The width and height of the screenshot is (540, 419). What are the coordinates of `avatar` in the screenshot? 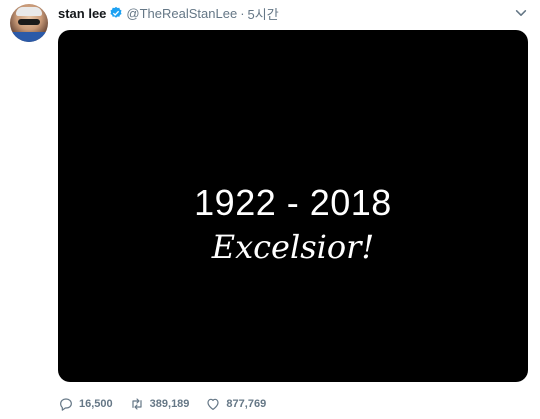 It's located at (29, 23).